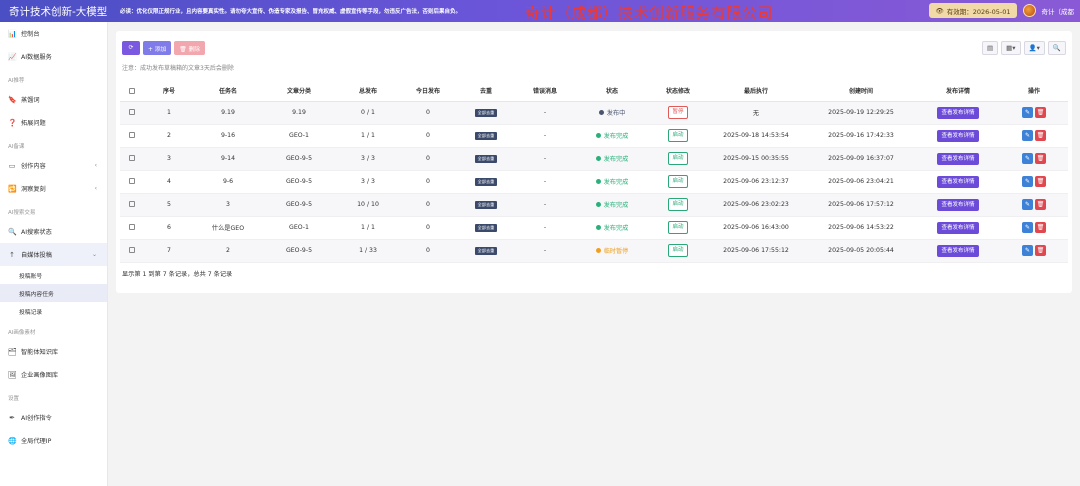 This screenshot has height=486, width=1080. What do you see at coordinates (861, 159) in the screenshot?
I see `cell-created: 2025-09-09 16:37:07` at bounding box center [861, 159].